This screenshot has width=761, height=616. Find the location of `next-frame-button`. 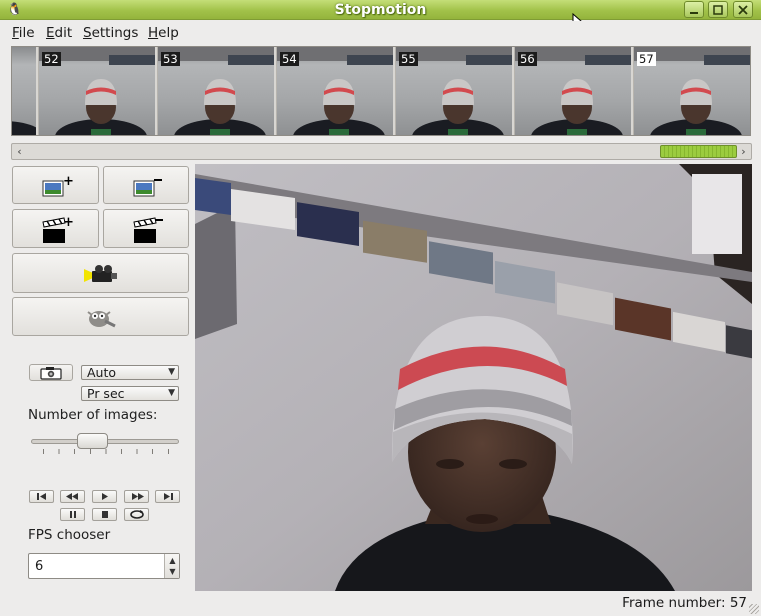

next-frame-button is located at coordinates (136, 496).